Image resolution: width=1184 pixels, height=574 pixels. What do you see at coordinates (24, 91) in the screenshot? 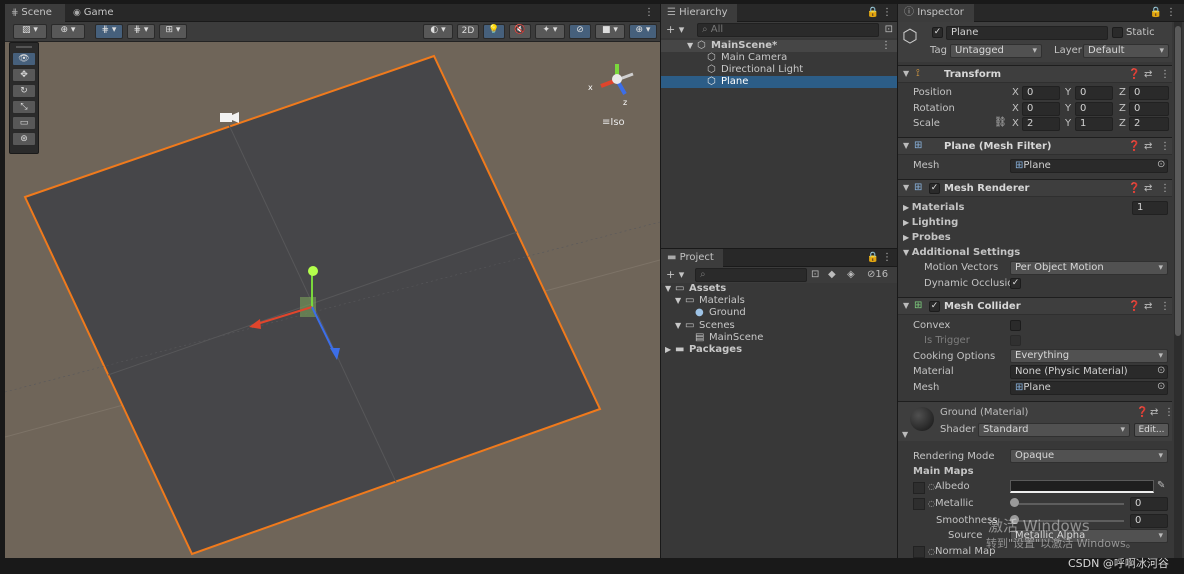
I see `rotate-tool-button: ↻` at bounding box center [24, 91].